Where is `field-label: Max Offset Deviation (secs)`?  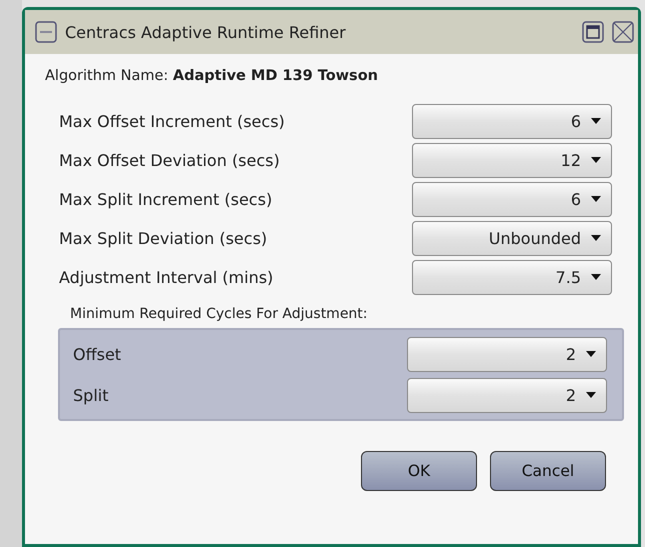
field-label: Max Offset Deviation (secs) is located at coordinates (170, 160).